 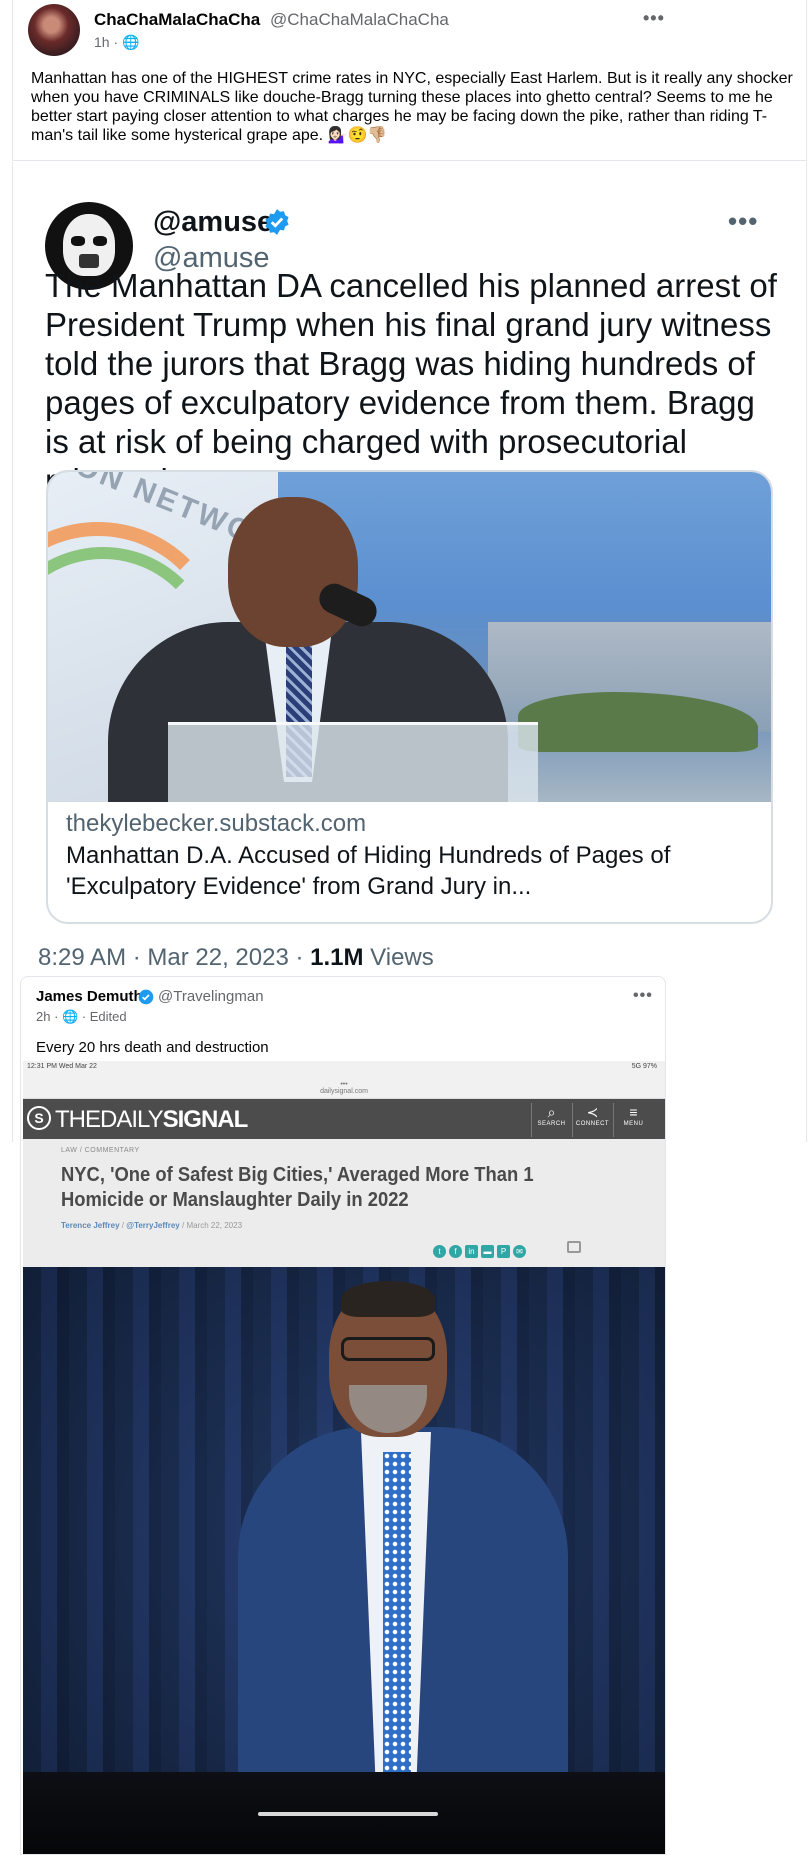 What do you see at coordinates (592, 1112) in the screenshot?
I see `share-icon: ≺` at bounding box center [592, 1112].